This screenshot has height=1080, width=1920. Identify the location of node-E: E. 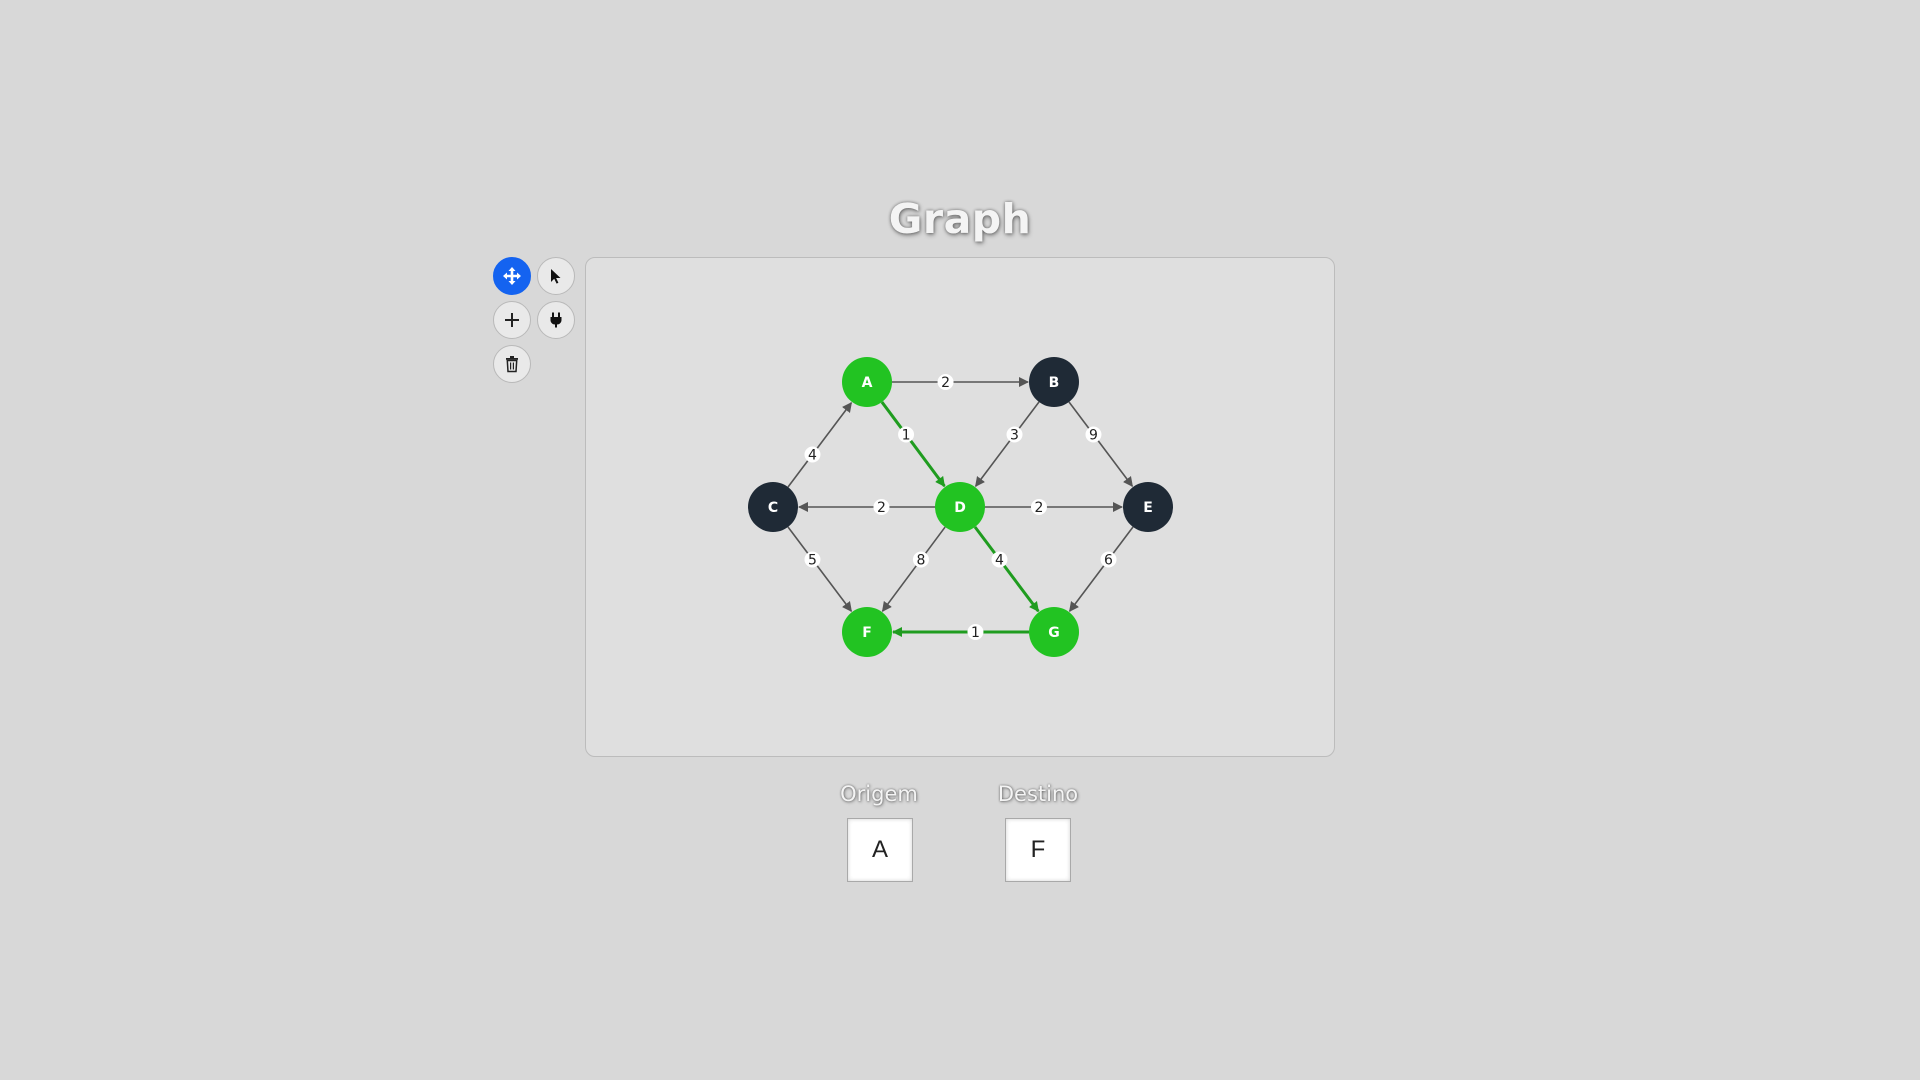
(1148, 507).